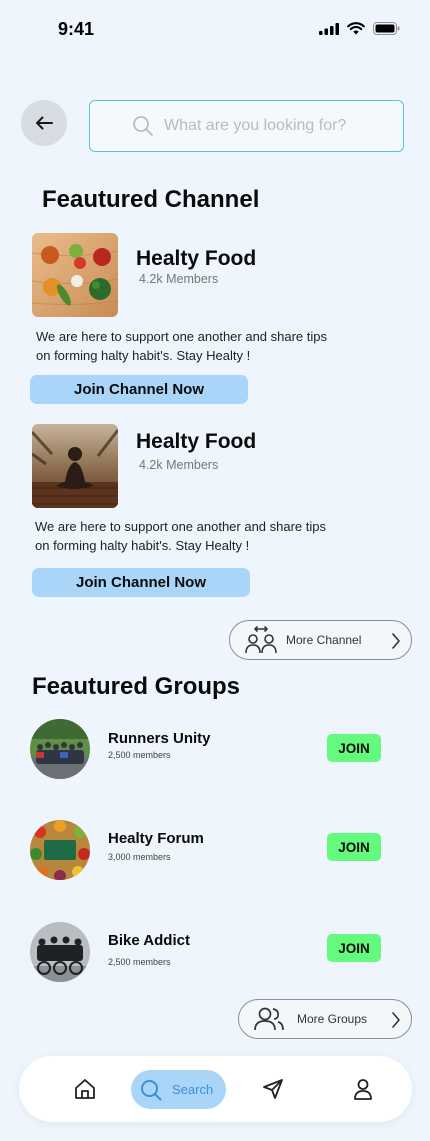  I want to click on nav-home, so click(85, 1089).